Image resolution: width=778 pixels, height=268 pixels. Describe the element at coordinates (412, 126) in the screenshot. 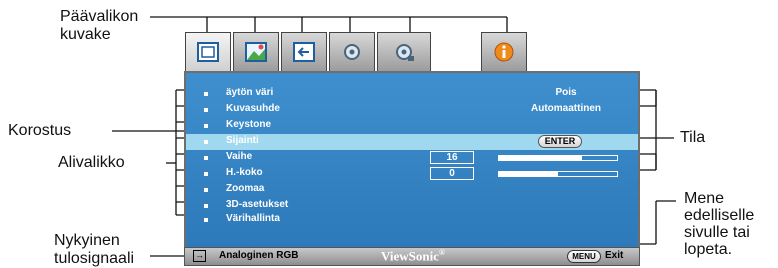

I see `menu-item-keystone: Keystone` at that location.